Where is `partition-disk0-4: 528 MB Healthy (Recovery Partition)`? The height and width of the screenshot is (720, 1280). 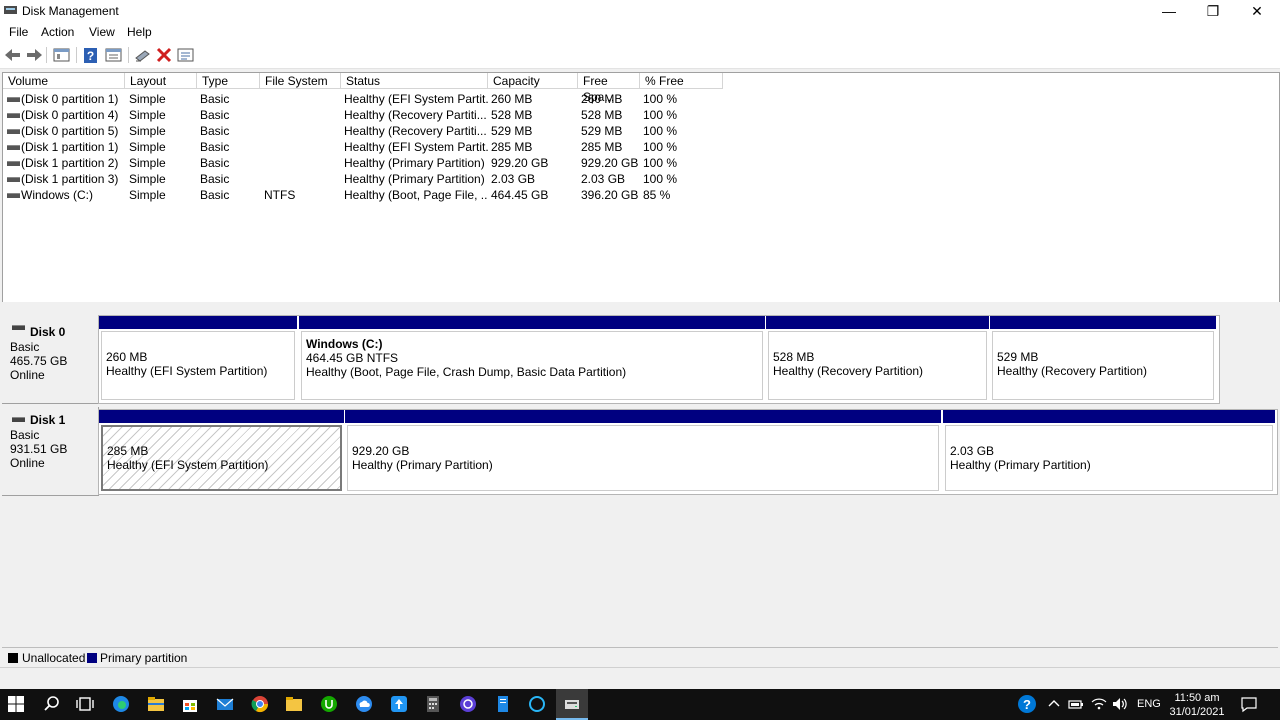 partition-disk0-4: 528 MB Healthy (Recovery Partition) is located at coordinates (877, 359).